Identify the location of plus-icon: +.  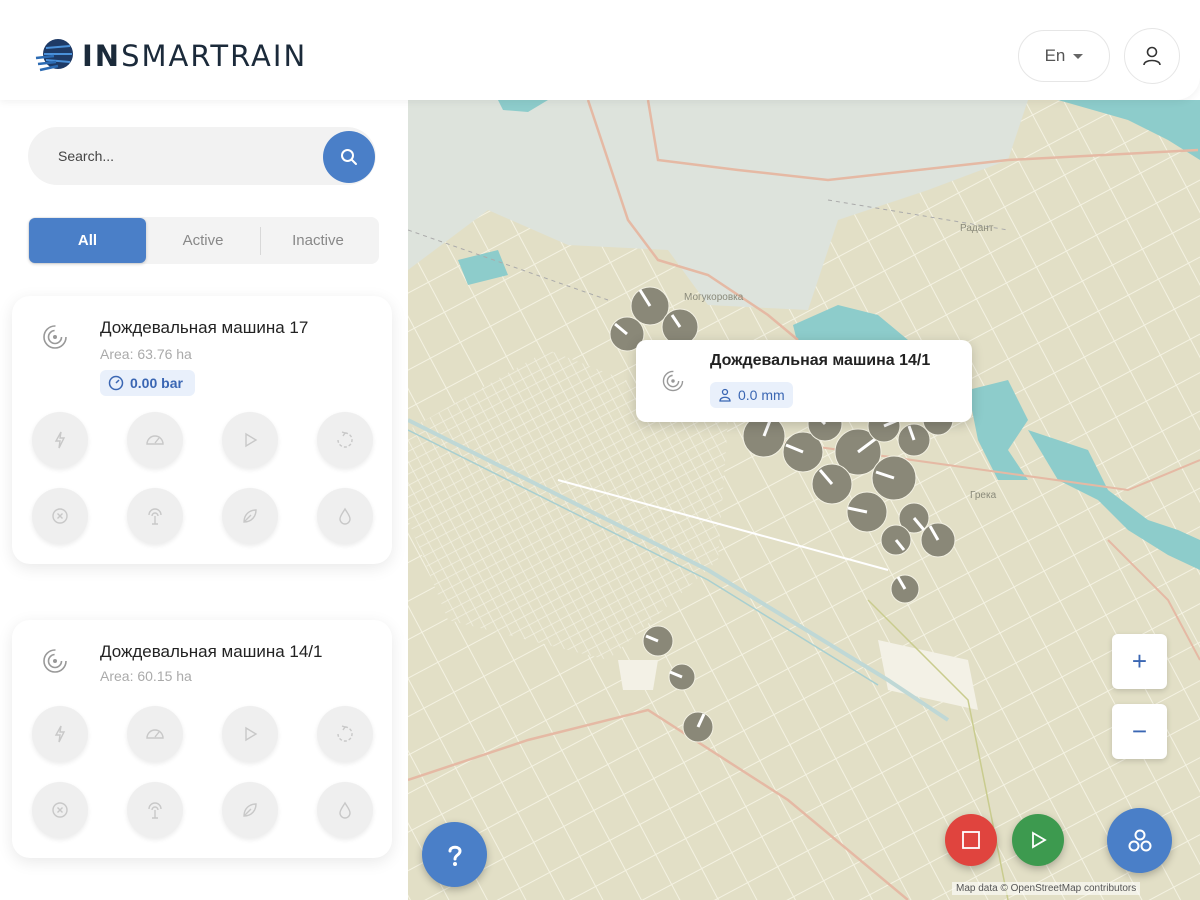
(1139, 661).